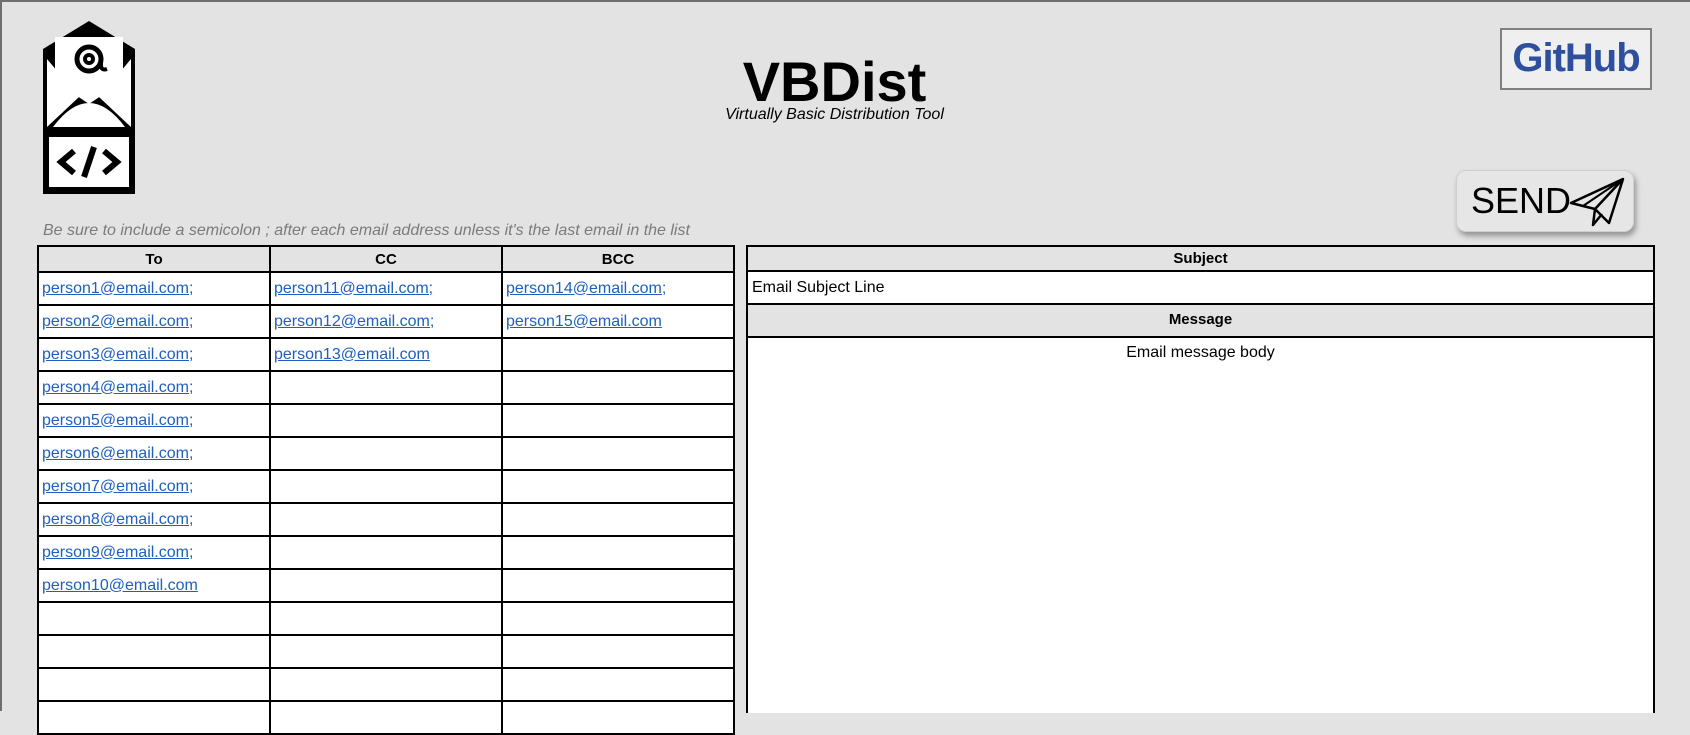 The image size is (1690, 735). I want to click on table-row: person8@email.com;, so click(386, 519).